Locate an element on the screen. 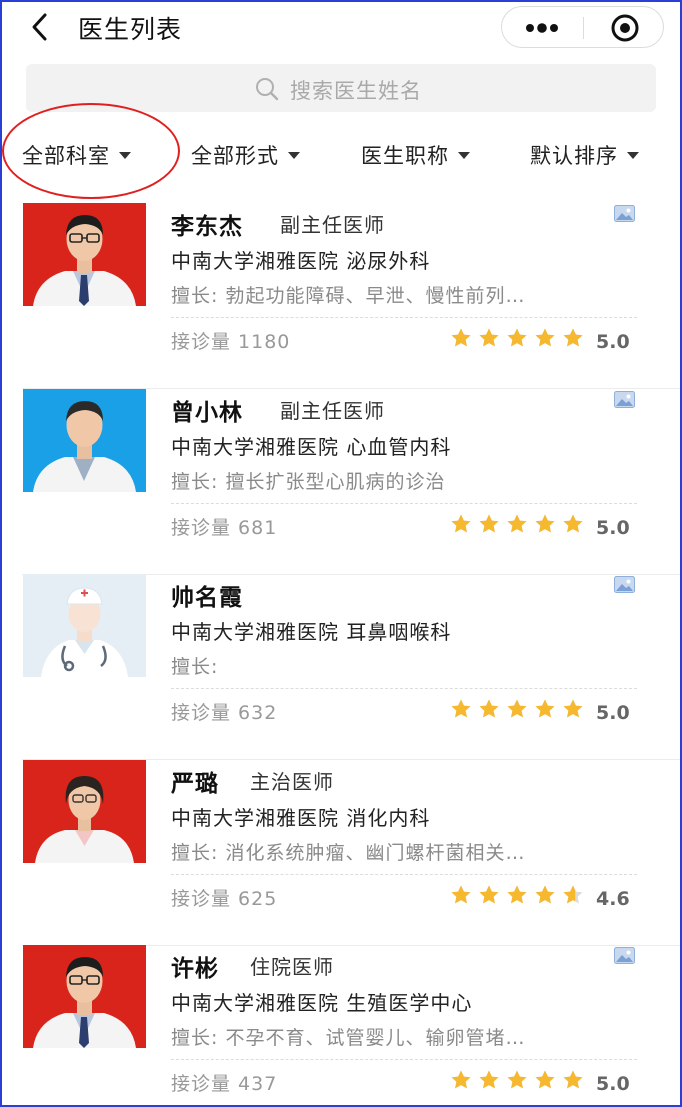 Image resolution: width=682 pixels, height=1107 pixels. hospital-department: 中南大学湘雅医院 耳鼻咽喉科 is located at coordinates (311, 632).